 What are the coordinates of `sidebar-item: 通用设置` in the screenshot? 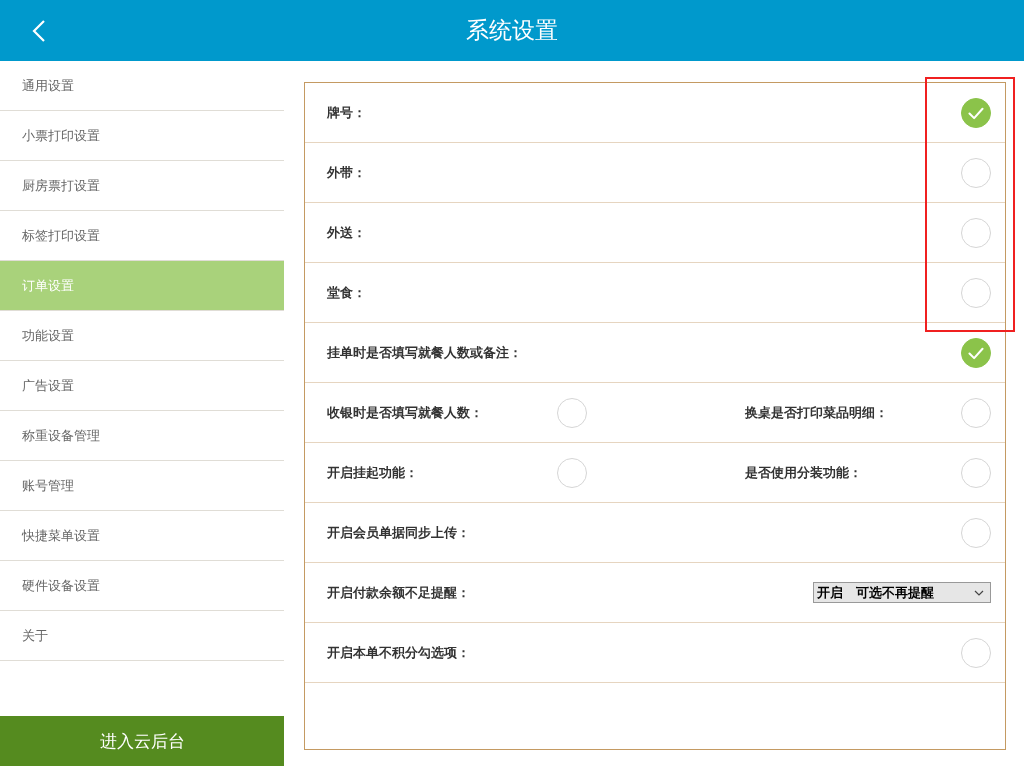 It's located at (142, 86).